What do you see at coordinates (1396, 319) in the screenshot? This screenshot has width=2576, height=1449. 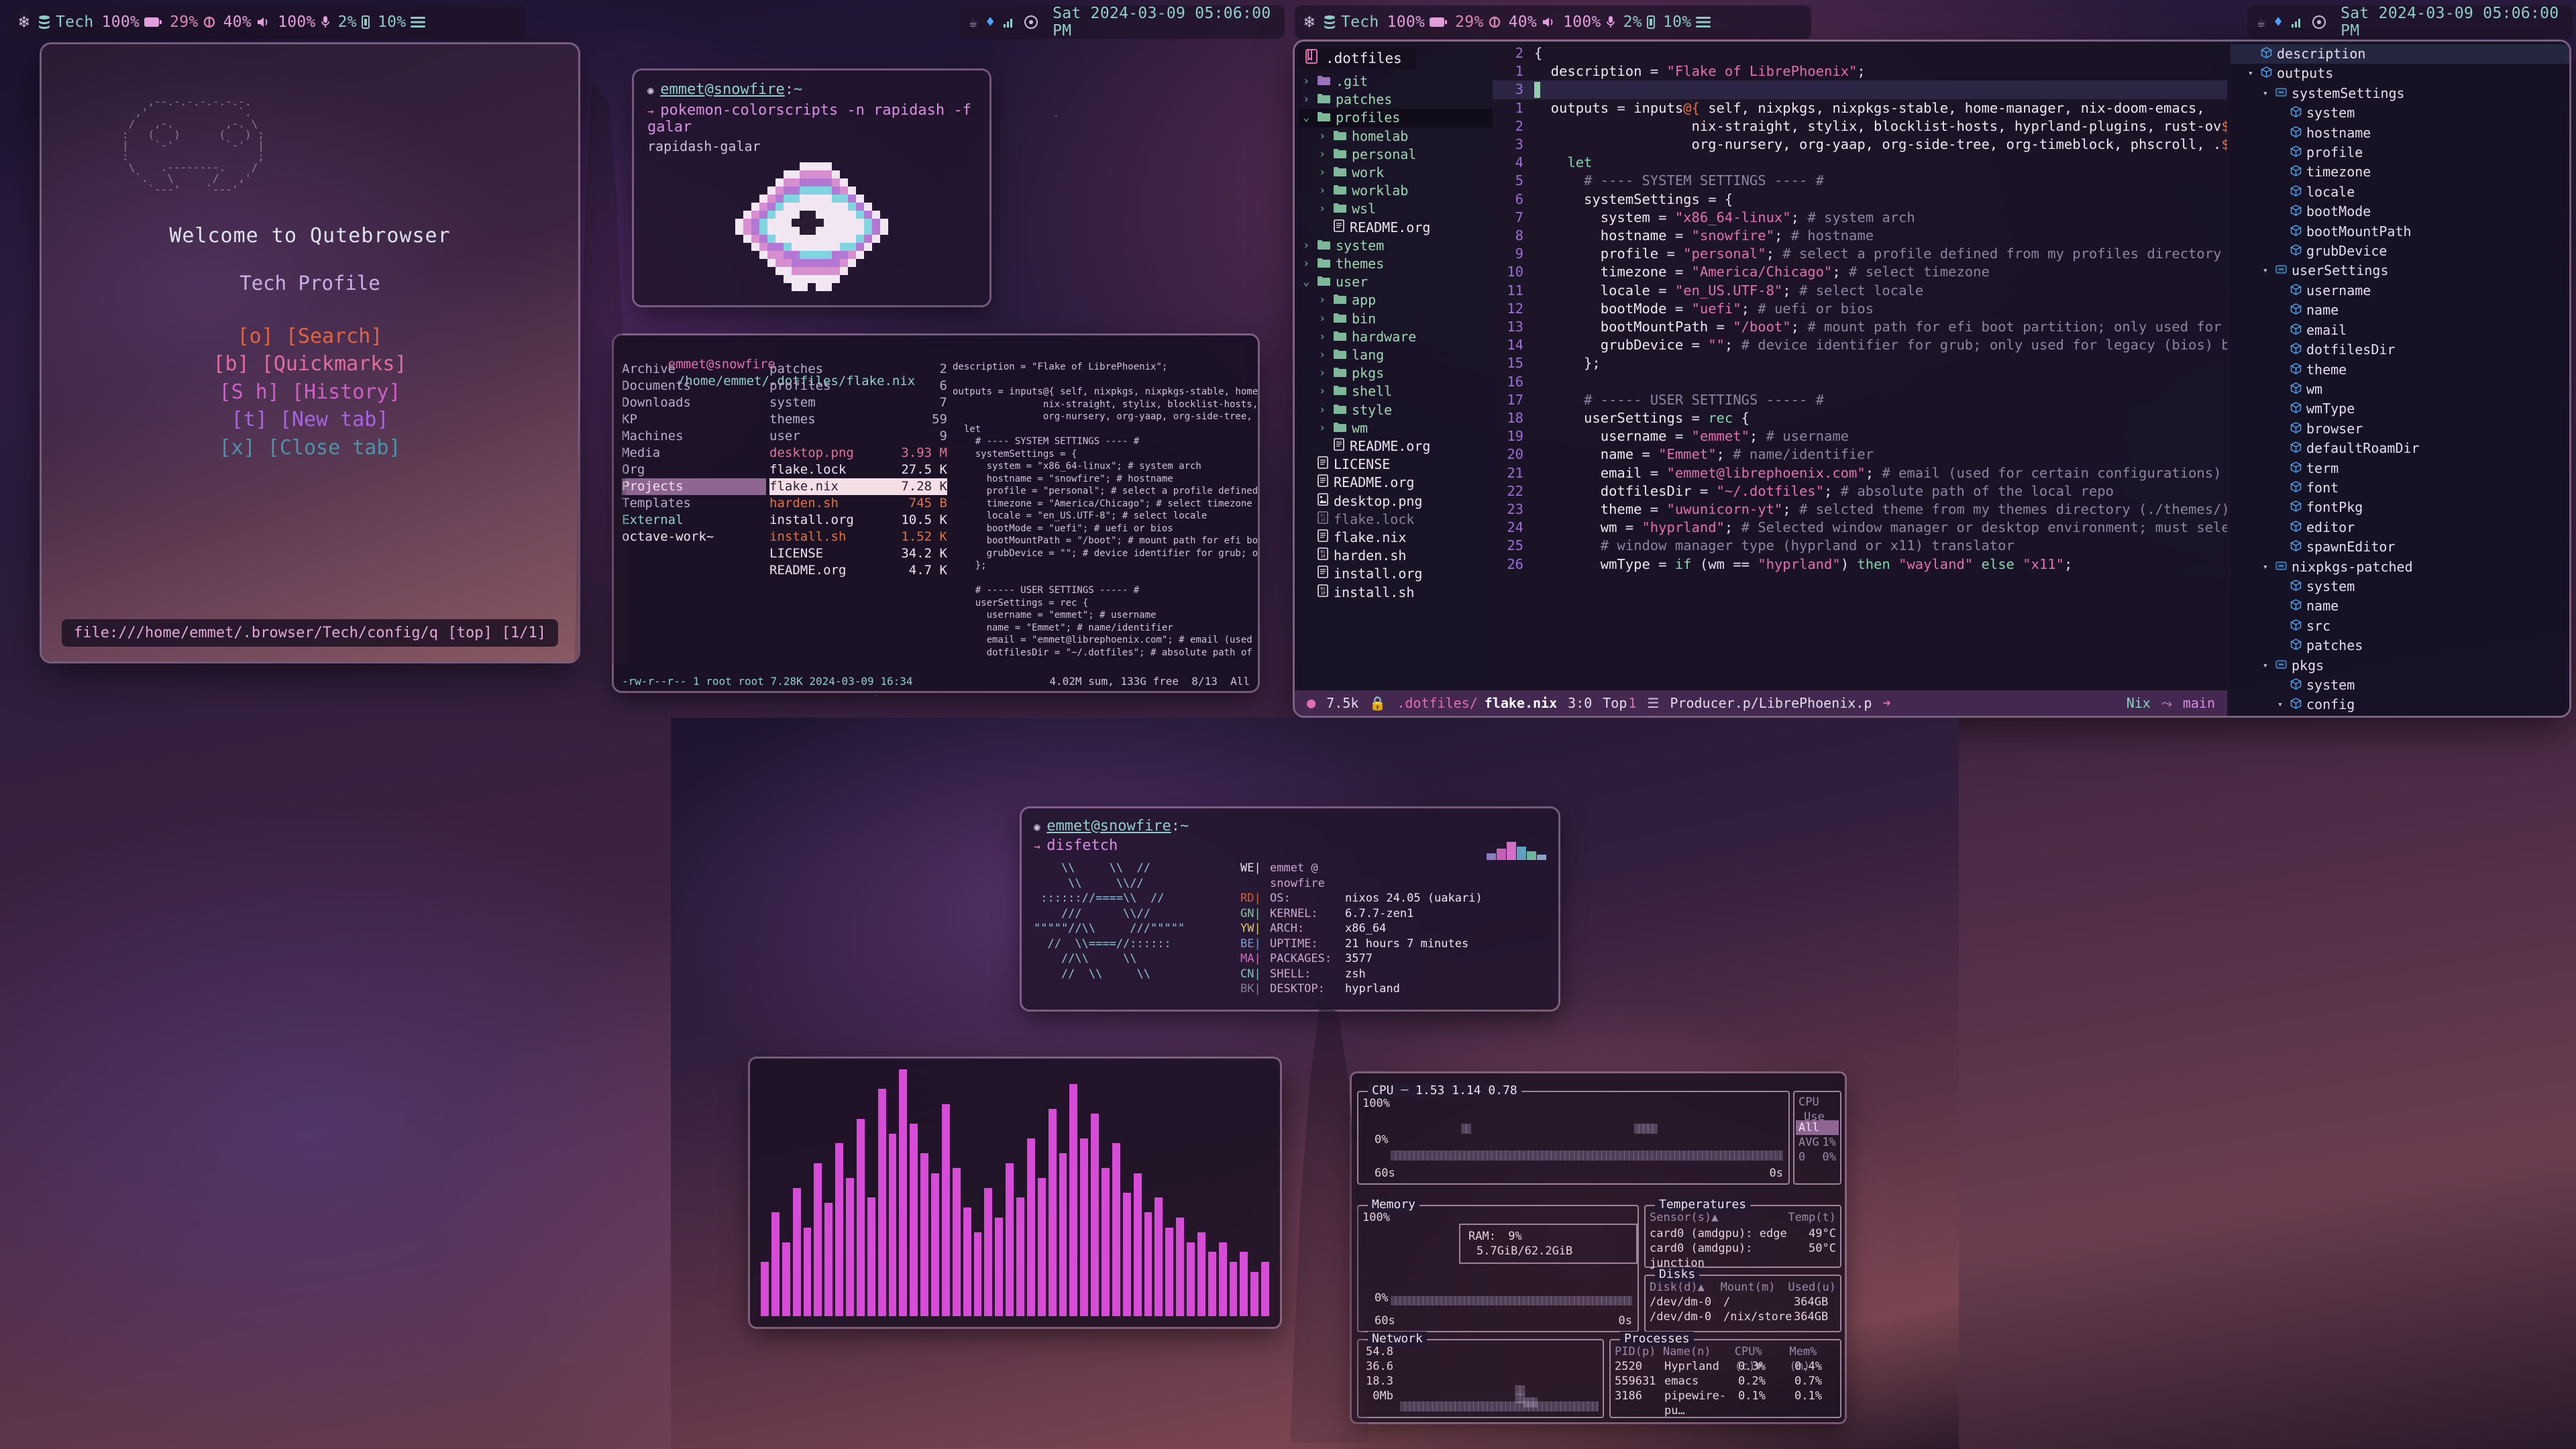 I see `tree-item-bin: › bin` at bounding box center [1396, 319].